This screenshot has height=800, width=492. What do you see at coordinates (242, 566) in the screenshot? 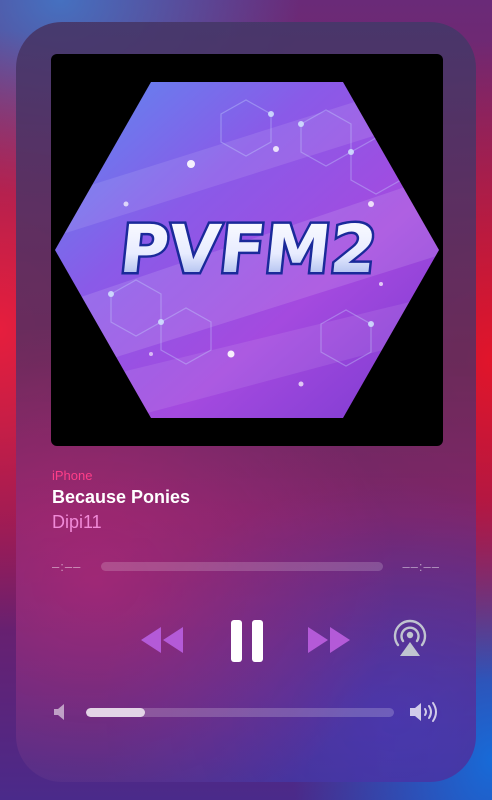
I see `progress-scrubber` at bounding box center [242, 566].